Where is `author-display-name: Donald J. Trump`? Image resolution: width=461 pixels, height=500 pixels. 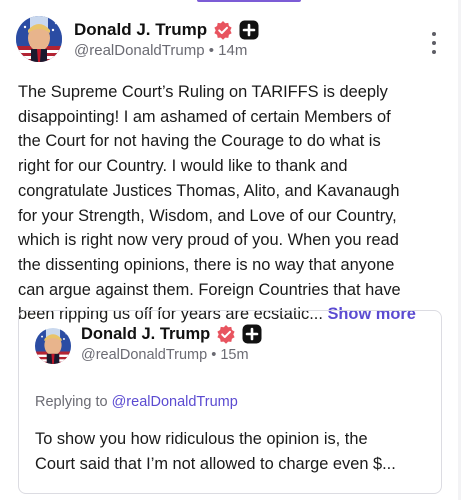
author-display-name: Donald J. Trump is located at coordinates (140, 30).